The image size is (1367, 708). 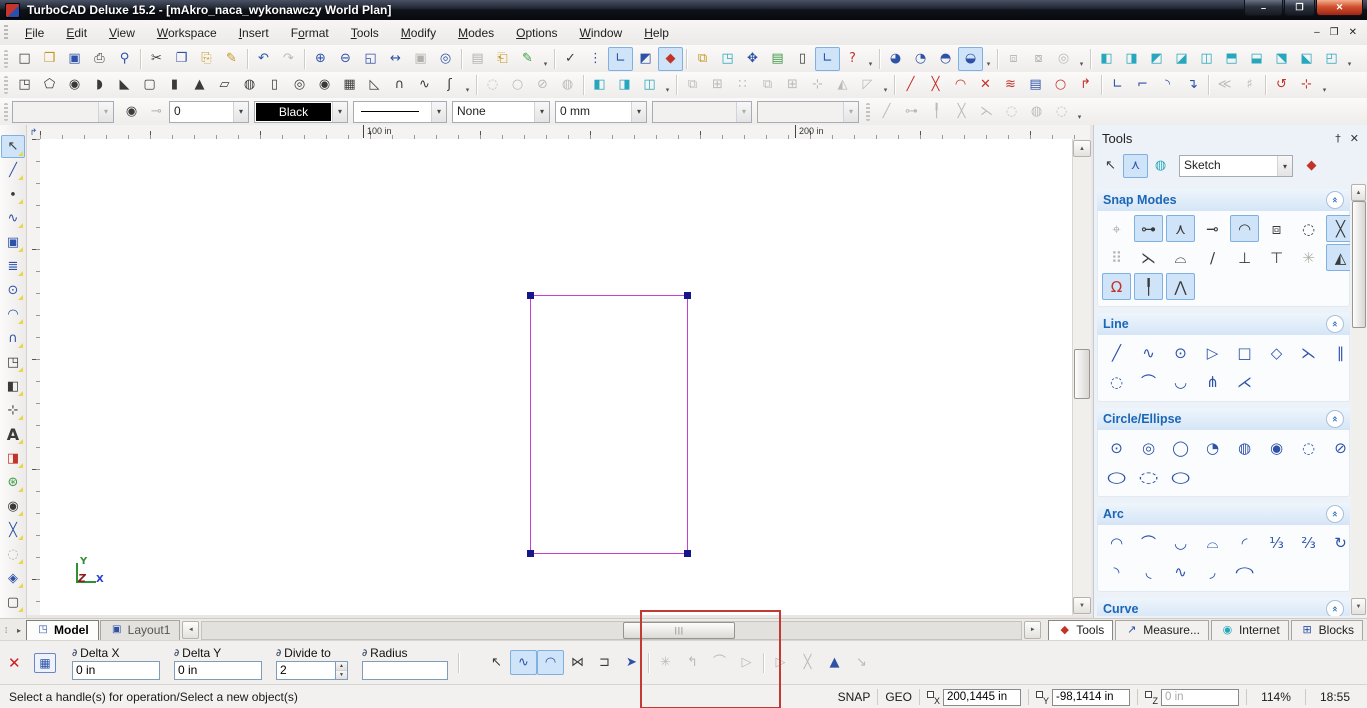 I want to click on line-sketch-icon: ⋌, so click(x=1244, y=381).